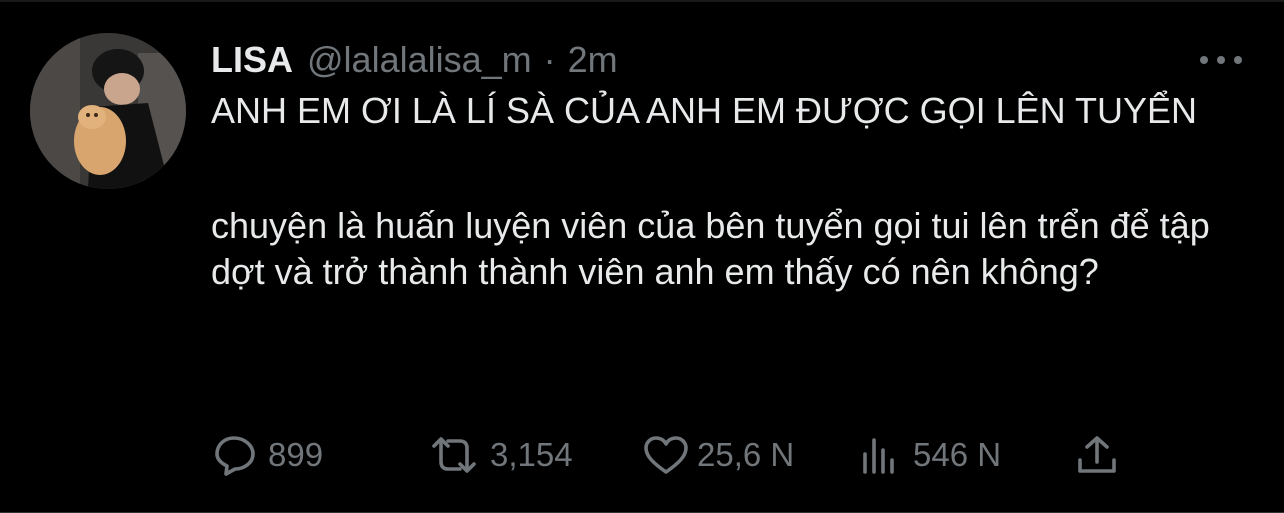 This screenshot has height=513, width=1284. I want to click on more-horizontal-icon, so click(1221, 60).